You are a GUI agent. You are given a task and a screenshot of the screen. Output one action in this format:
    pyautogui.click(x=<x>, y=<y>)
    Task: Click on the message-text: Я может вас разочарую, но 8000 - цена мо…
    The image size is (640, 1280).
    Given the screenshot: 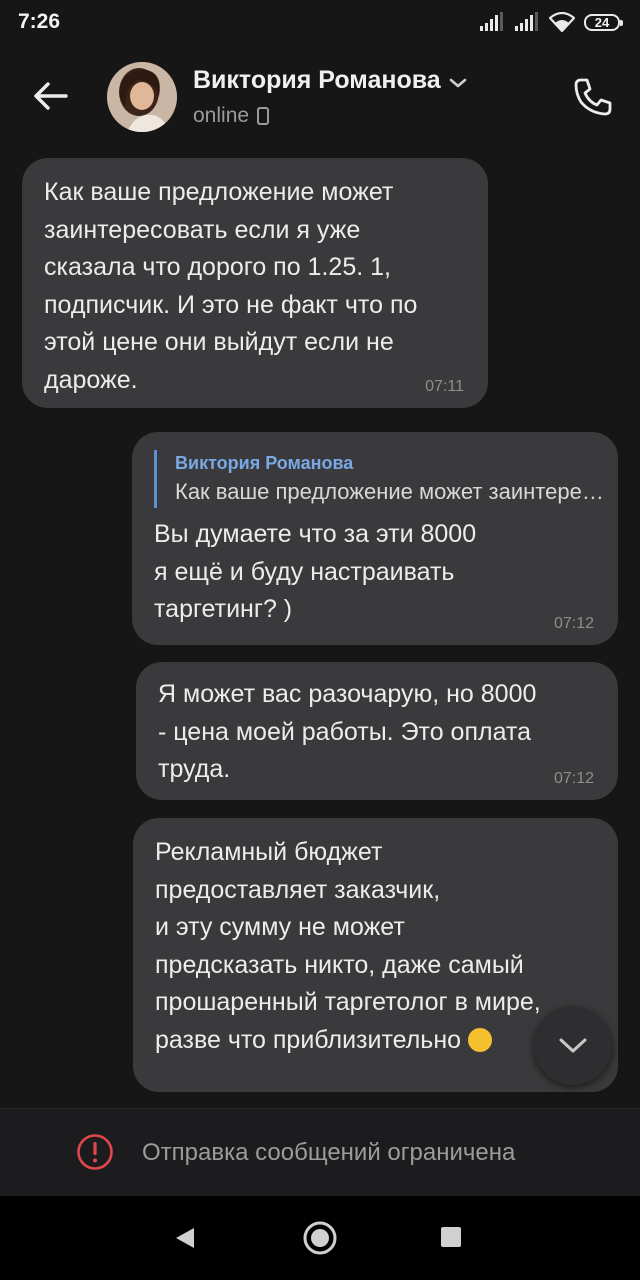 What is the action you would take?
    pyautogui.click(x=347, y=731)
    